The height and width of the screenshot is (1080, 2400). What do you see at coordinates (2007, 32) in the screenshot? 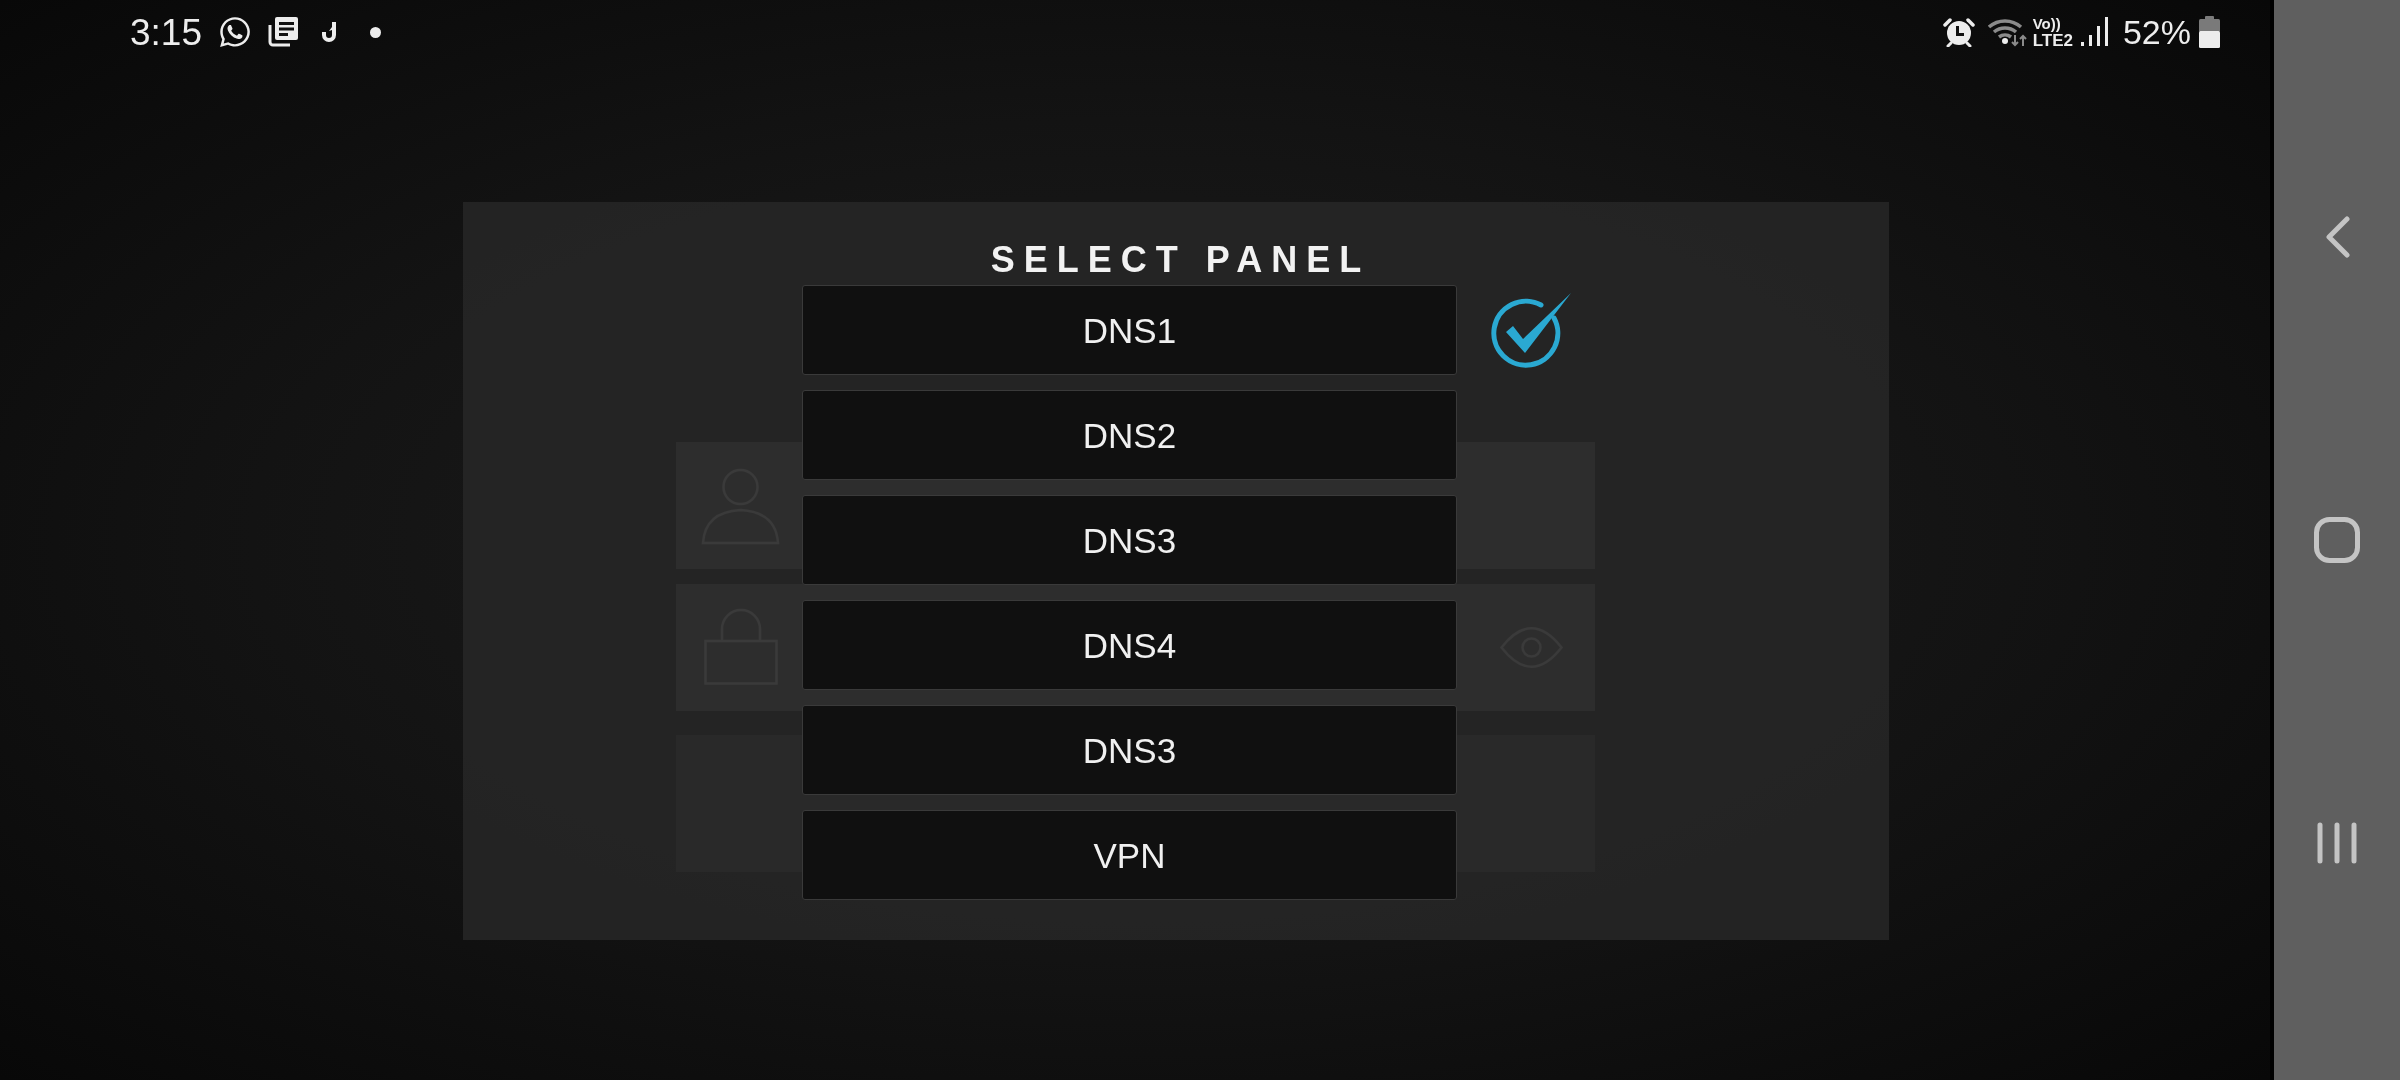
I see `wifi-icon` at bounding box center [2007, 32].